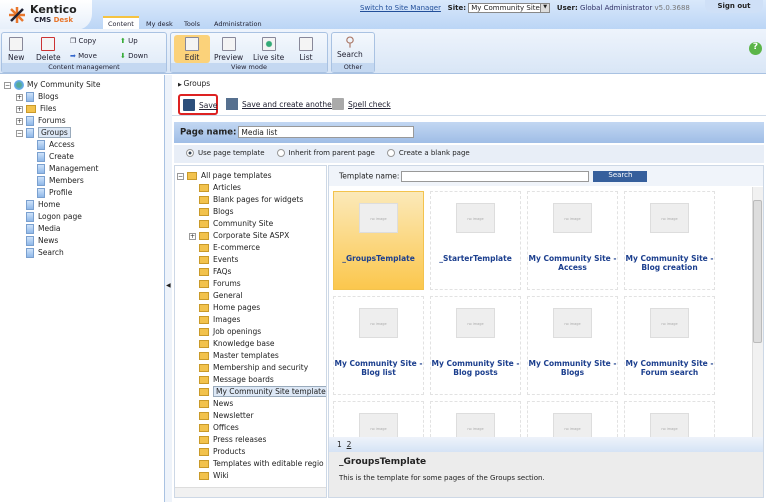 The width and height of the screenshot is (766, 502). Describe the element at coordinates (16, 49) in the screenshot. I see `new-button: New` at that location.